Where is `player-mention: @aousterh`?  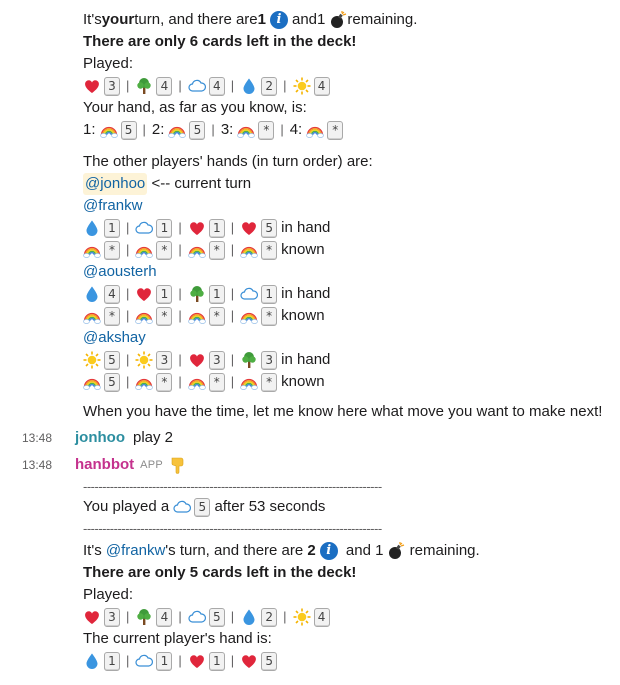 player-mention: @aousterh is located at coordinates (120, 272).